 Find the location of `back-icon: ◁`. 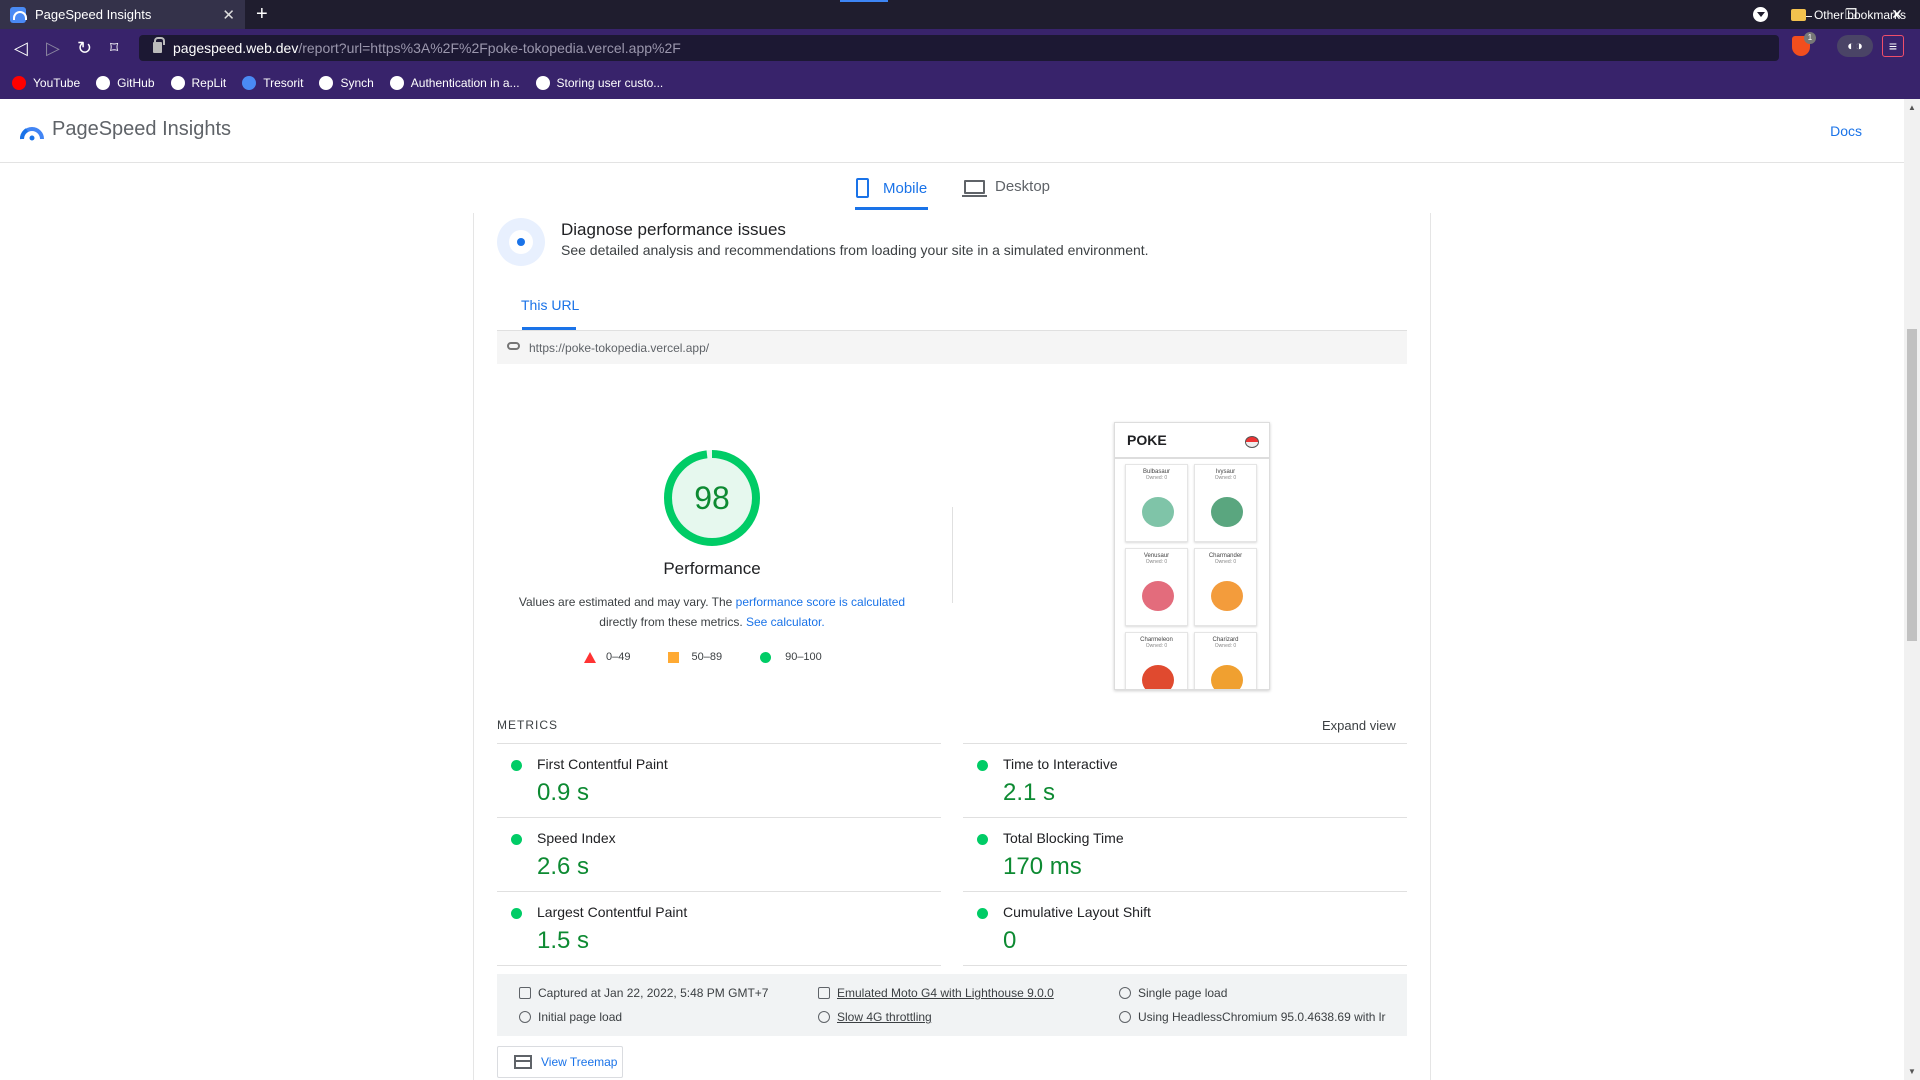

back-icon: ◁ is located at coordinates (21, 48).